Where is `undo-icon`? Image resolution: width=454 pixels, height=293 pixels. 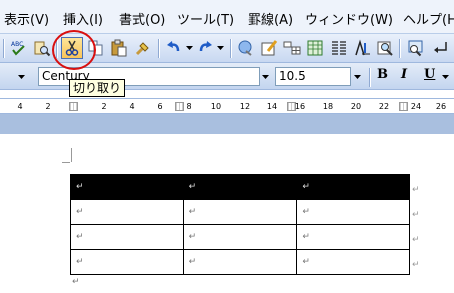 undo-icon is located at coordinates (173, 46).